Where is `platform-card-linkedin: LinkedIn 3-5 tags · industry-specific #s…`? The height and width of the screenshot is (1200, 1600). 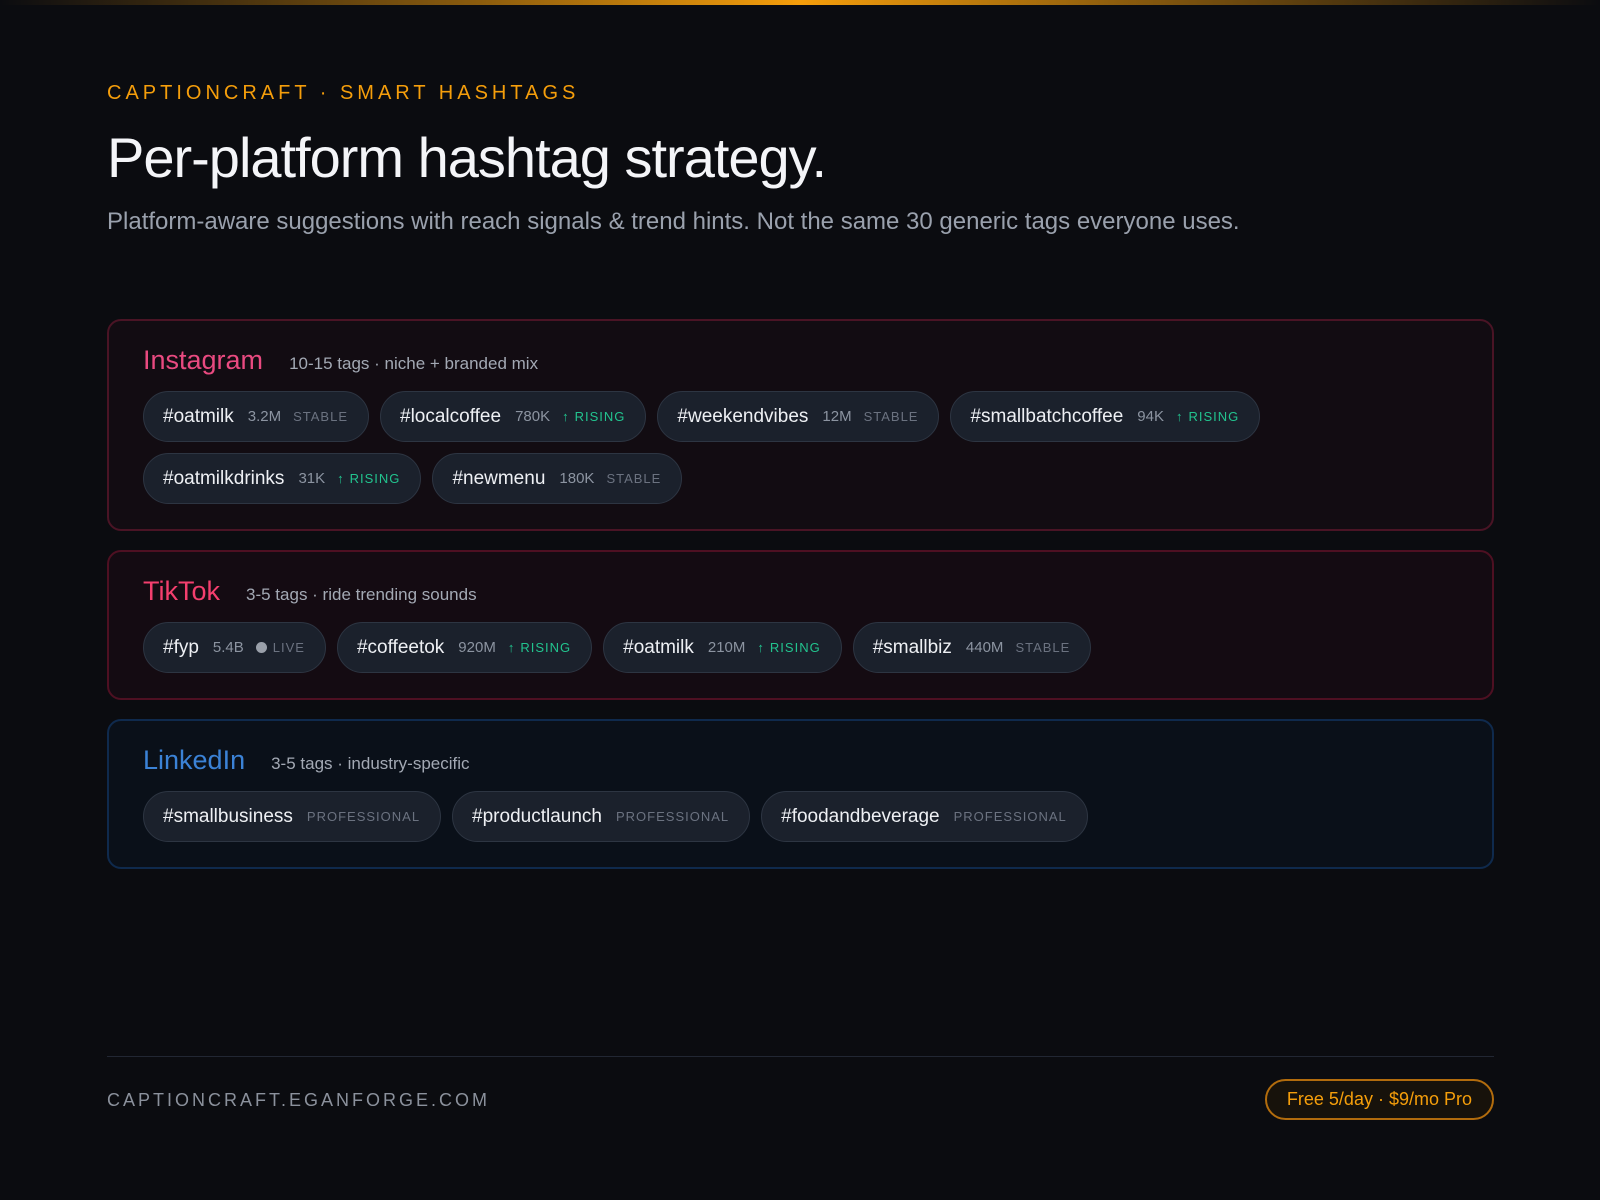 platform-card-linkedin: LinkedIn 3-5 tags · industry-specific #s… is located at coordinates (800, 794).